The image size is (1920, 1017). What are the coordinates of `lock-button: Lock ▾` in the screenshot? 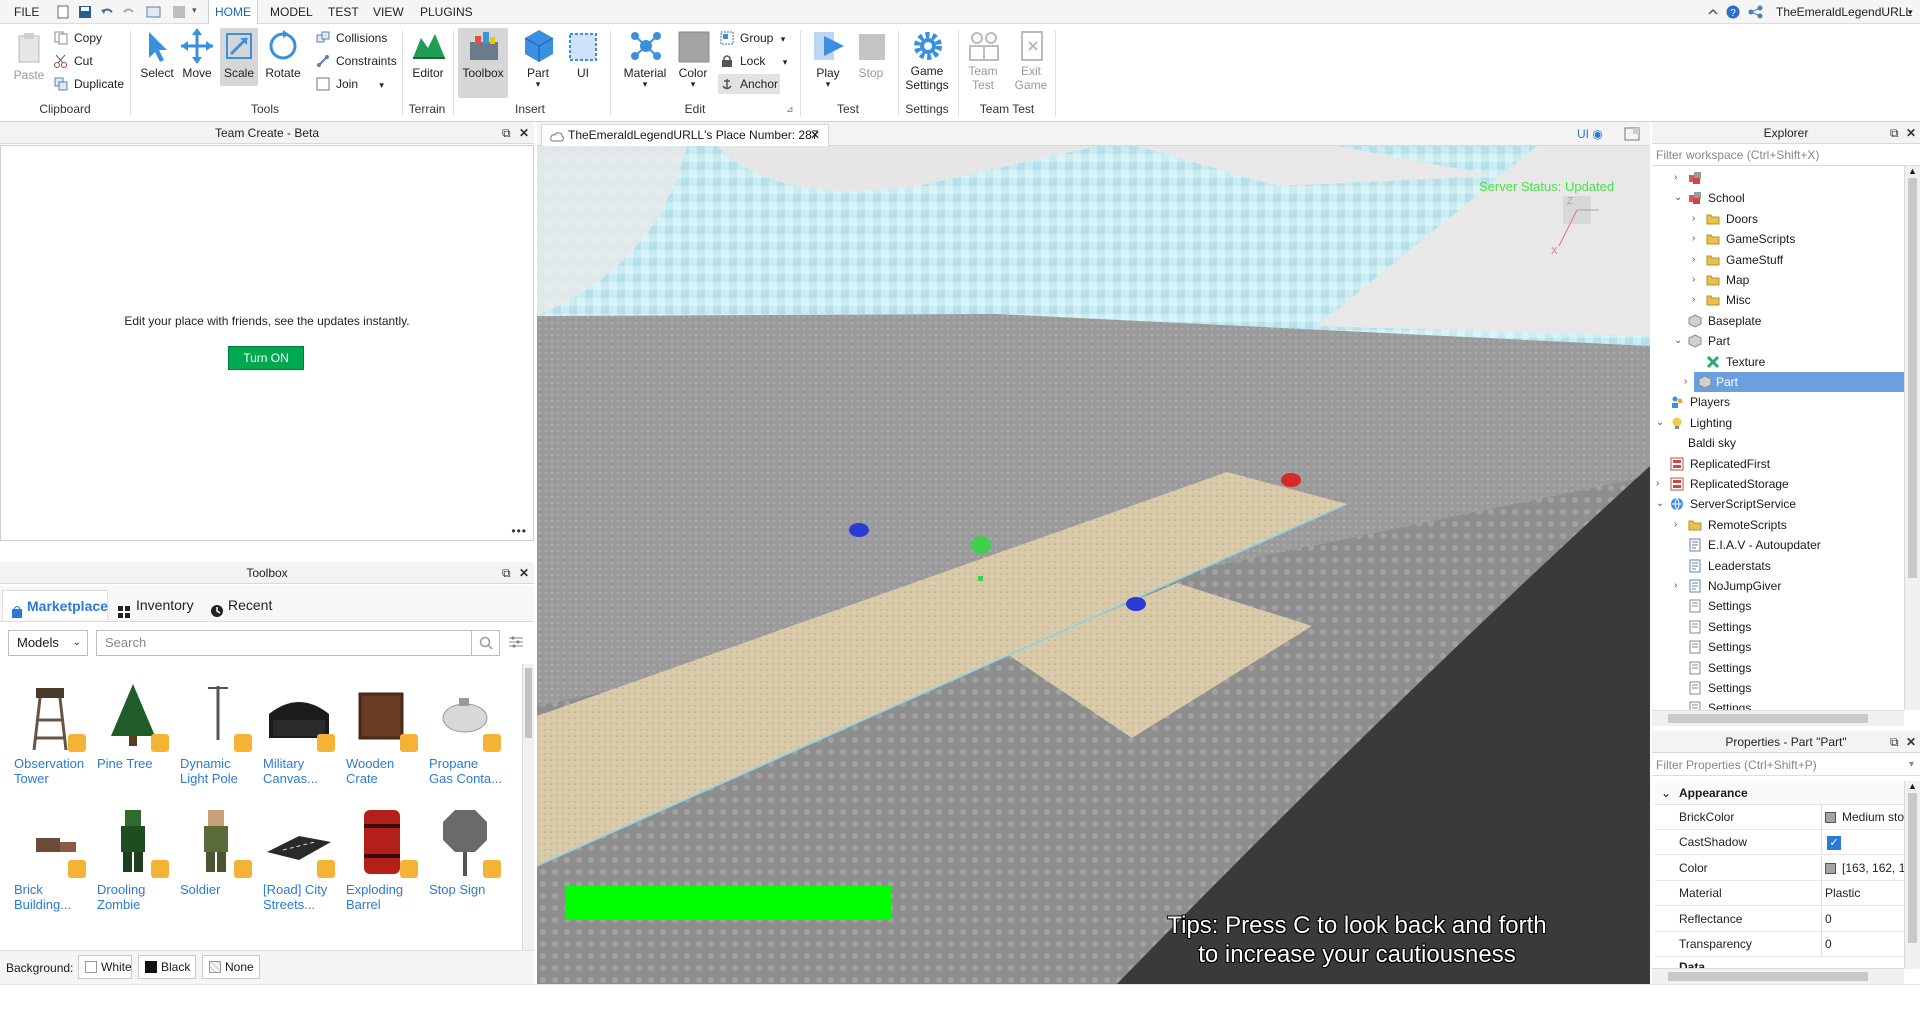 It's located at (752, 61).